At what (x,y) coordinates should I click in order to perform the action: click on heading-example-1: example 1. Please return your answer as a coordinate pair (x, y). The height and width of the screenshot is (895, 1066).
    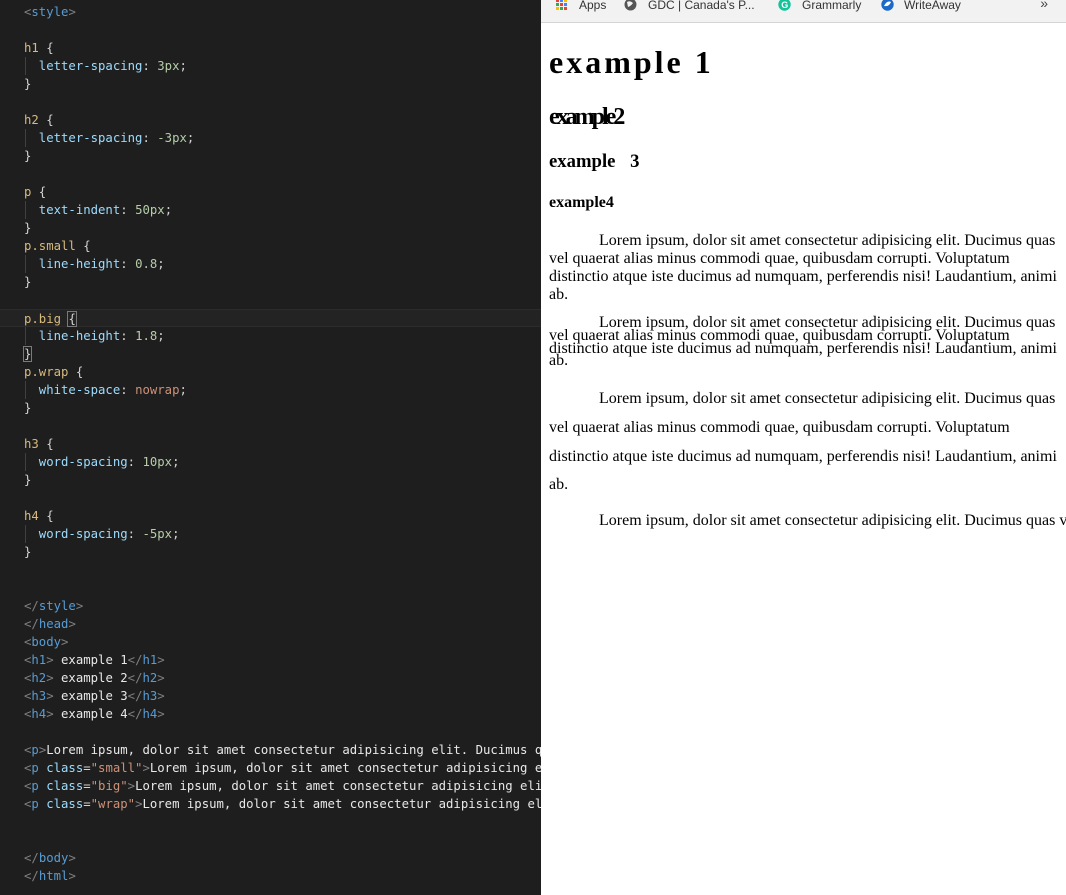
    Looking at the image, I should click on (631, 62).